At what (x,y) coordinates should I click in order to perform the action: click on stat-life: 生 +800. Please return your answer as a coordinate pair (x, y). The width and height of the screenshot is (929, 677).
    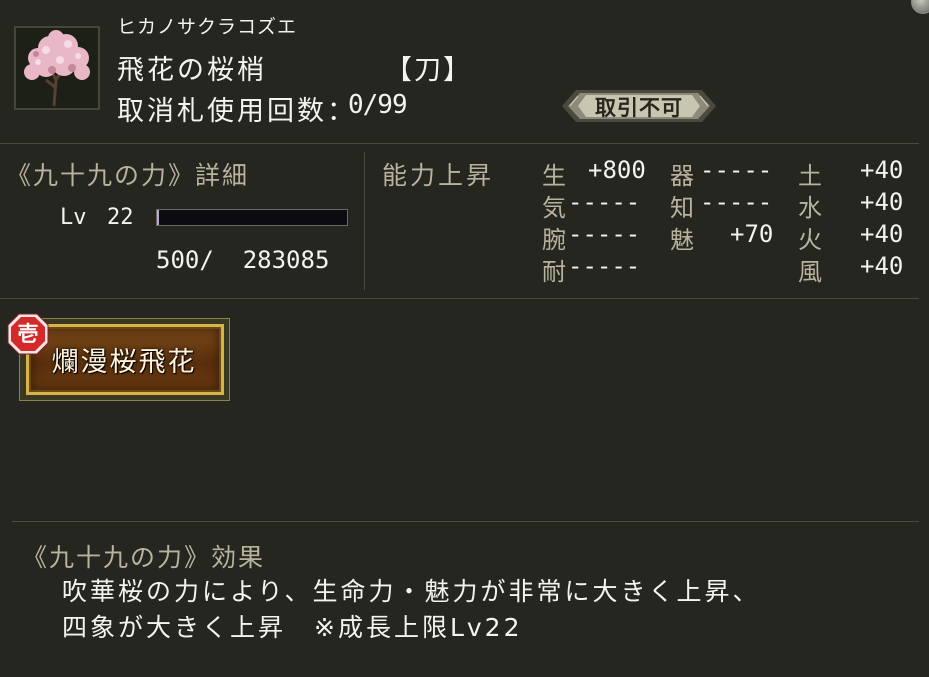
    Looking at the image, I should click on (594, 173).